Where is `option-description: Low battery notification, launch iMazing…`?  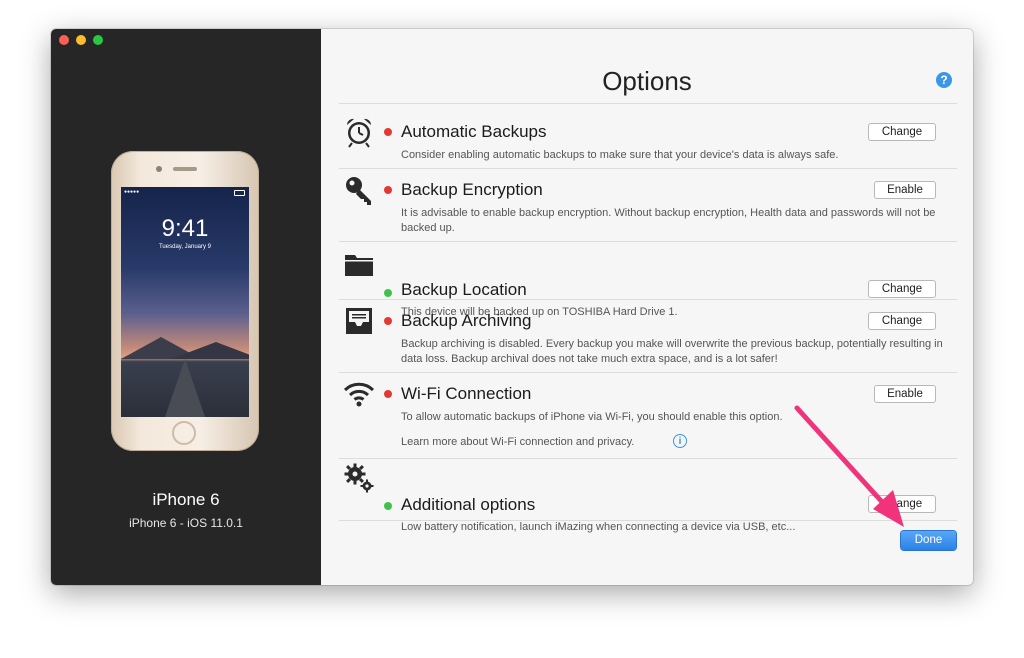
option-description: Low battery notification, launch iMazing… is located at coordinates (598, 527).